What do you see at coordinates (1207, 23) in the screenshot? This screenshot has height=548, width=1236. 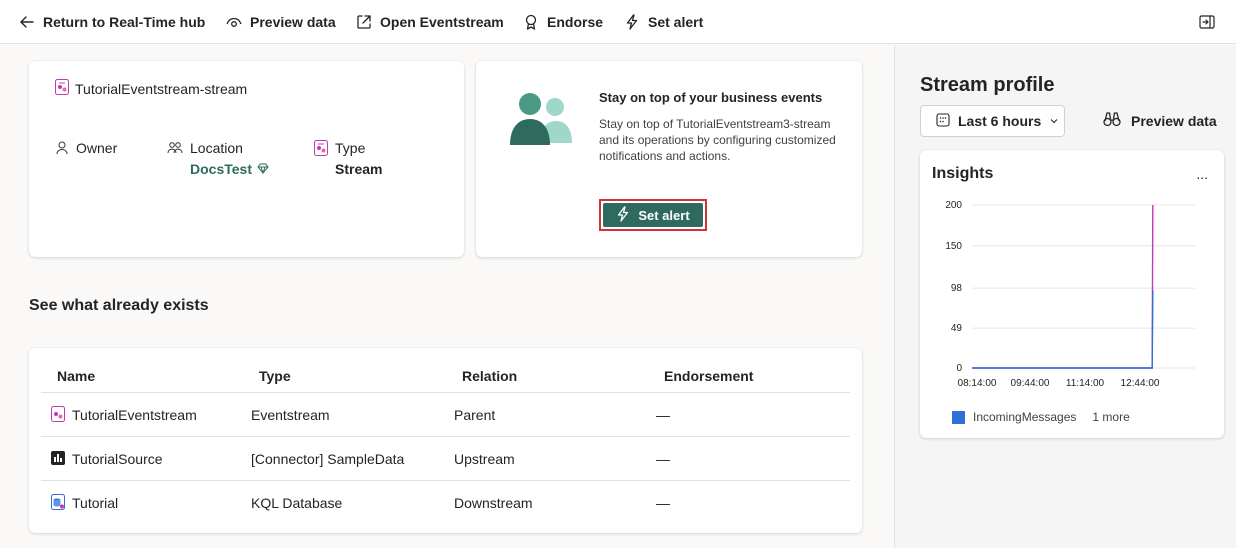 I see `collapse-panel-icon` at bounding box center [1207, 23].